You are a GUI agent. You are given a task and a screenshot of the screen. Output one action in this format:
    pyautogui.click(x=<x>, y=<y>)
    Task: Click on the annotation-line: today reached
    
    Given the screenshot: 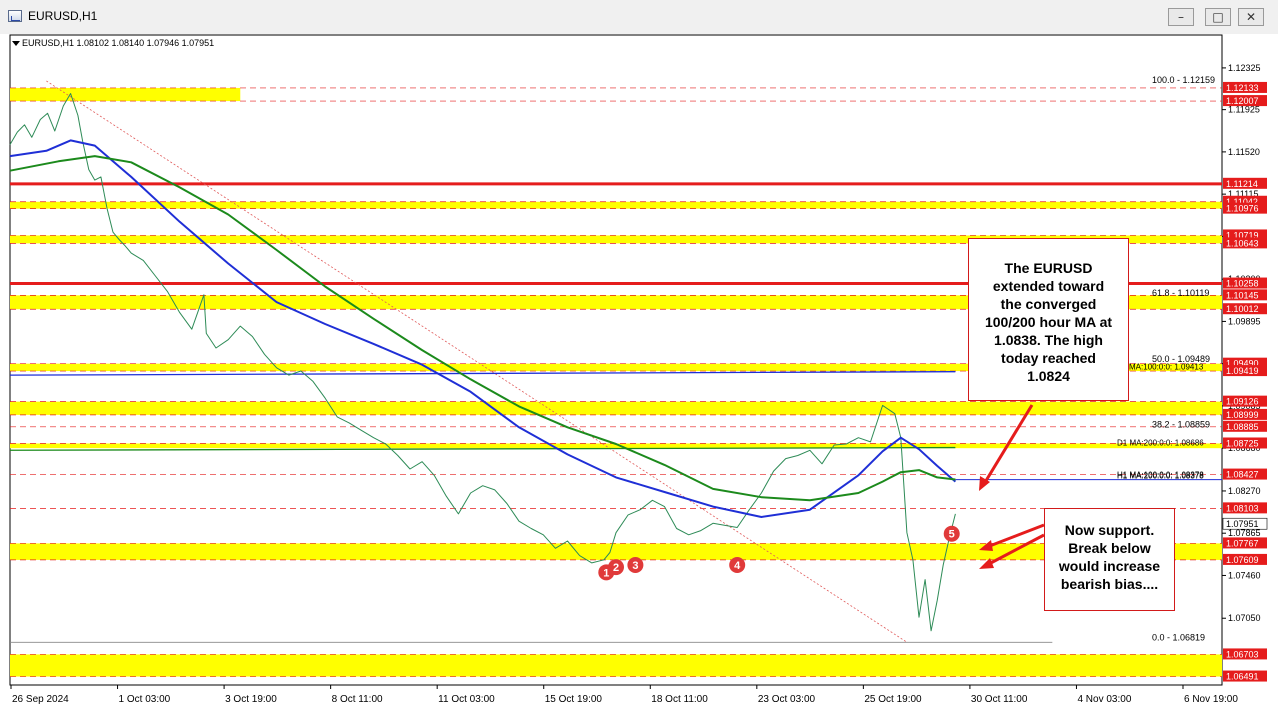 What is the action you would take?
    pyautogui.click(x=1048, y=358)
    